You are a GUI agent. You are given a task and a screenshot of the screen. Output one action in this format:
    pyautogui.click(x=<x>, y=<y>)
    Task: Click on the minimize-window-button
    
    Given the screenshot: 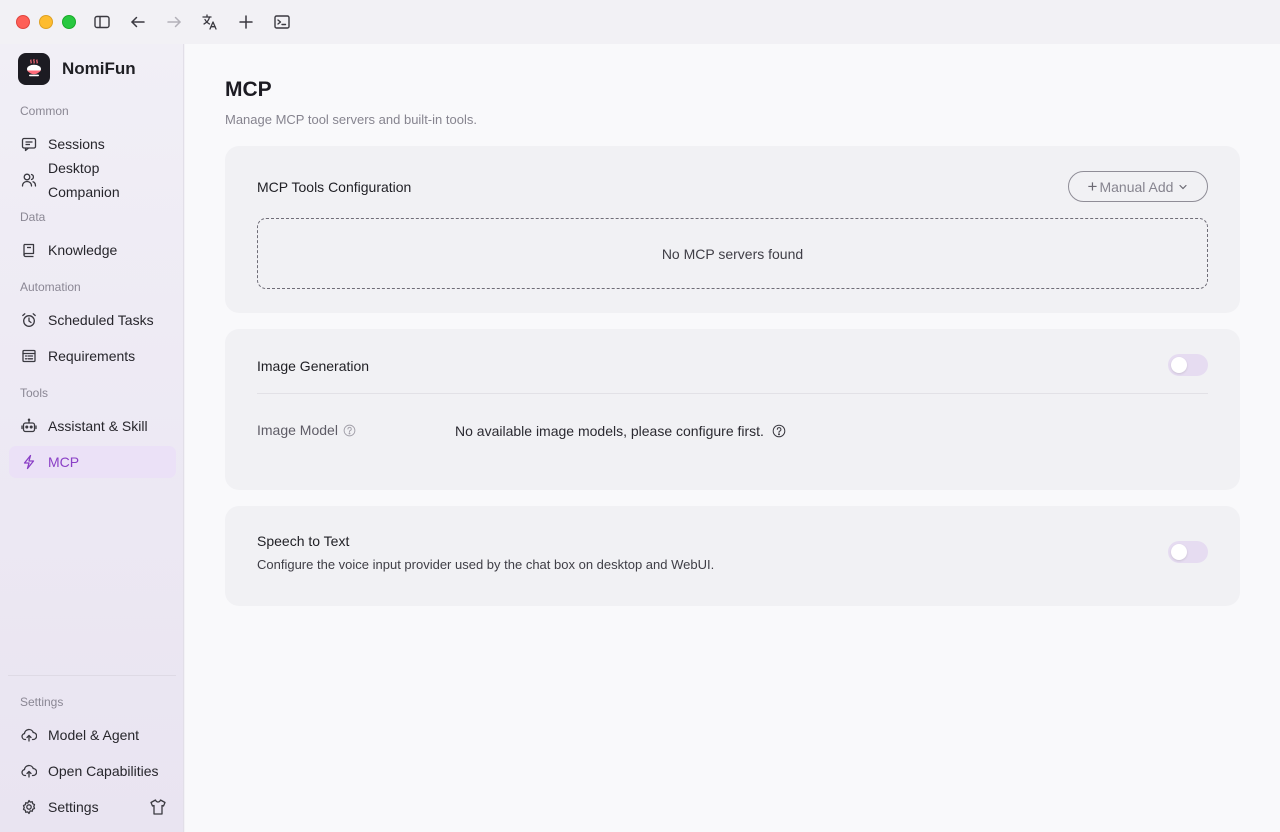 What is the action you would take?
    pyautogui.click(x=46, y=22)
    